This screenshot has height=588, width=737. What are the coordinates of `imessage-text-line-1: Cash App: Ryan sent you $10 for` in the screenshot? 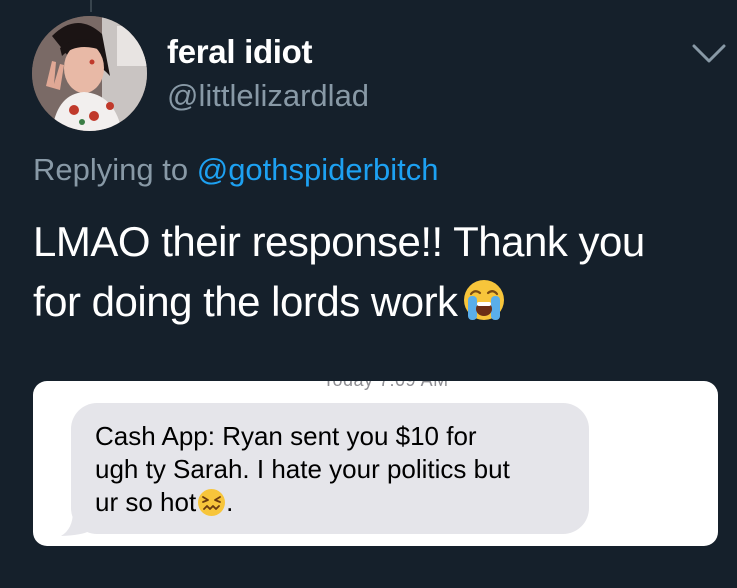 It's located at (286, 436).